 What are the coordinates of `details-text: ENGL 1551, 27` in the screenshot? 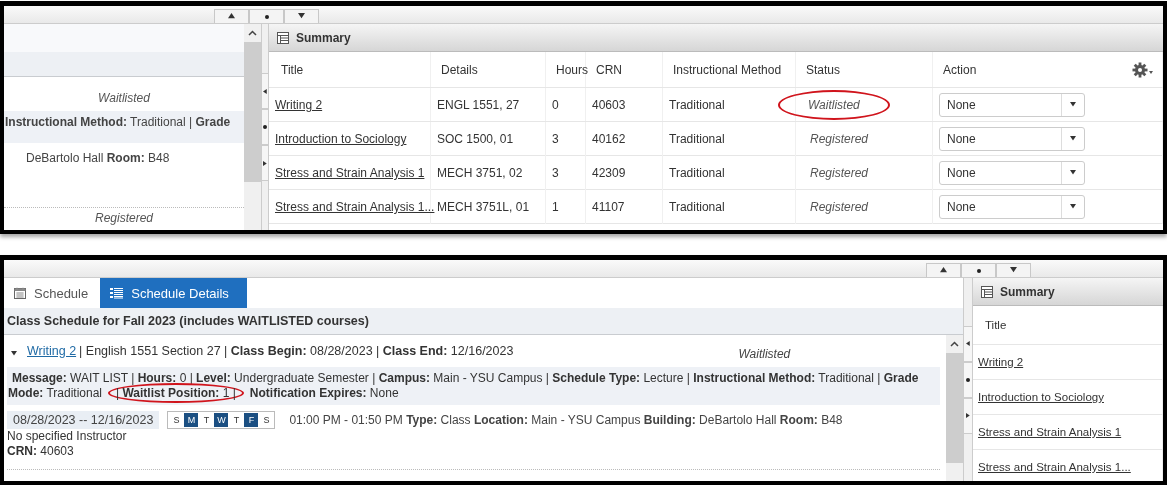 It's located at (478, 104).